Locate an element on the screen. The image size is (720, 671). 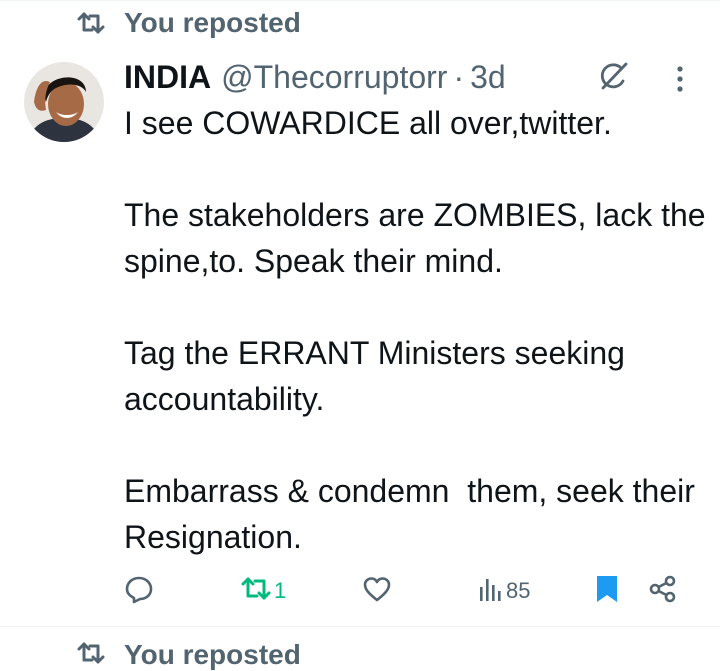
action-bar: 1 85 is located at coordinates (404, 591).